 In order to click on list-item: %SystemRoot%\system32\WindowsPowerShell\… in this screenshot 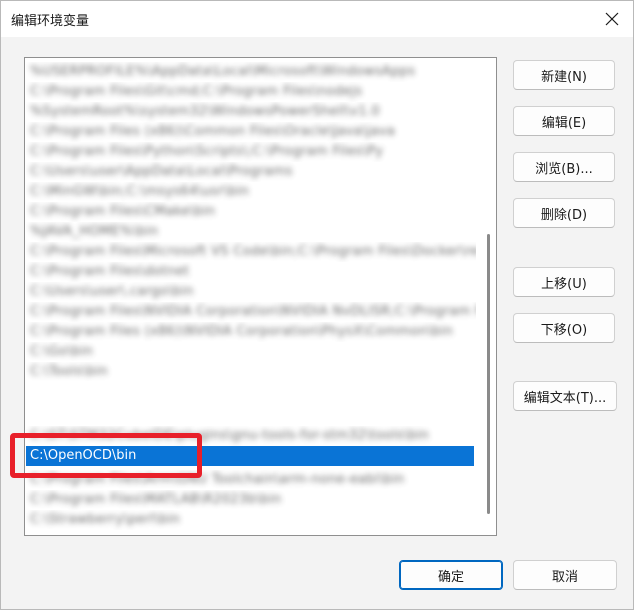, I will do `click(251, 112)`.